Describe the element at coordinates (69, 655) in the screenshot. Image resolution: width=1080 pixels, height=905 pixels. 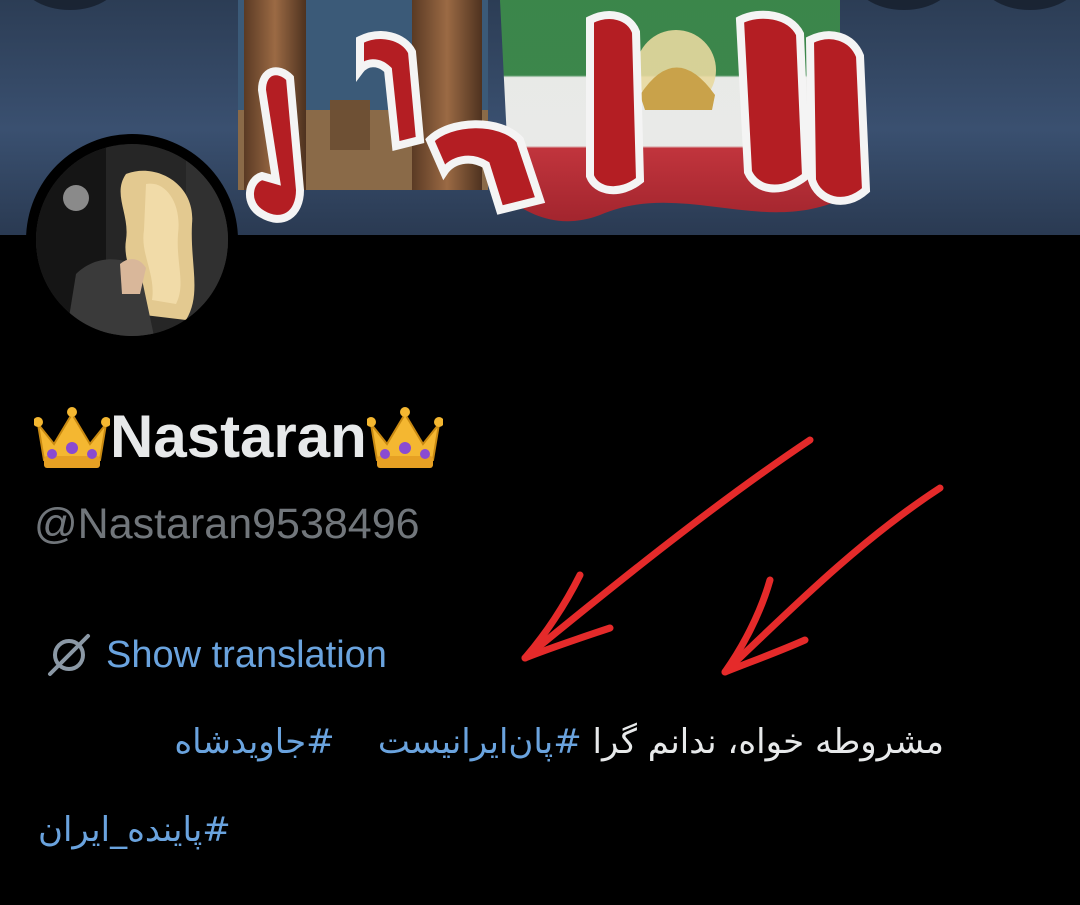
I see `translate-icon` at that location.